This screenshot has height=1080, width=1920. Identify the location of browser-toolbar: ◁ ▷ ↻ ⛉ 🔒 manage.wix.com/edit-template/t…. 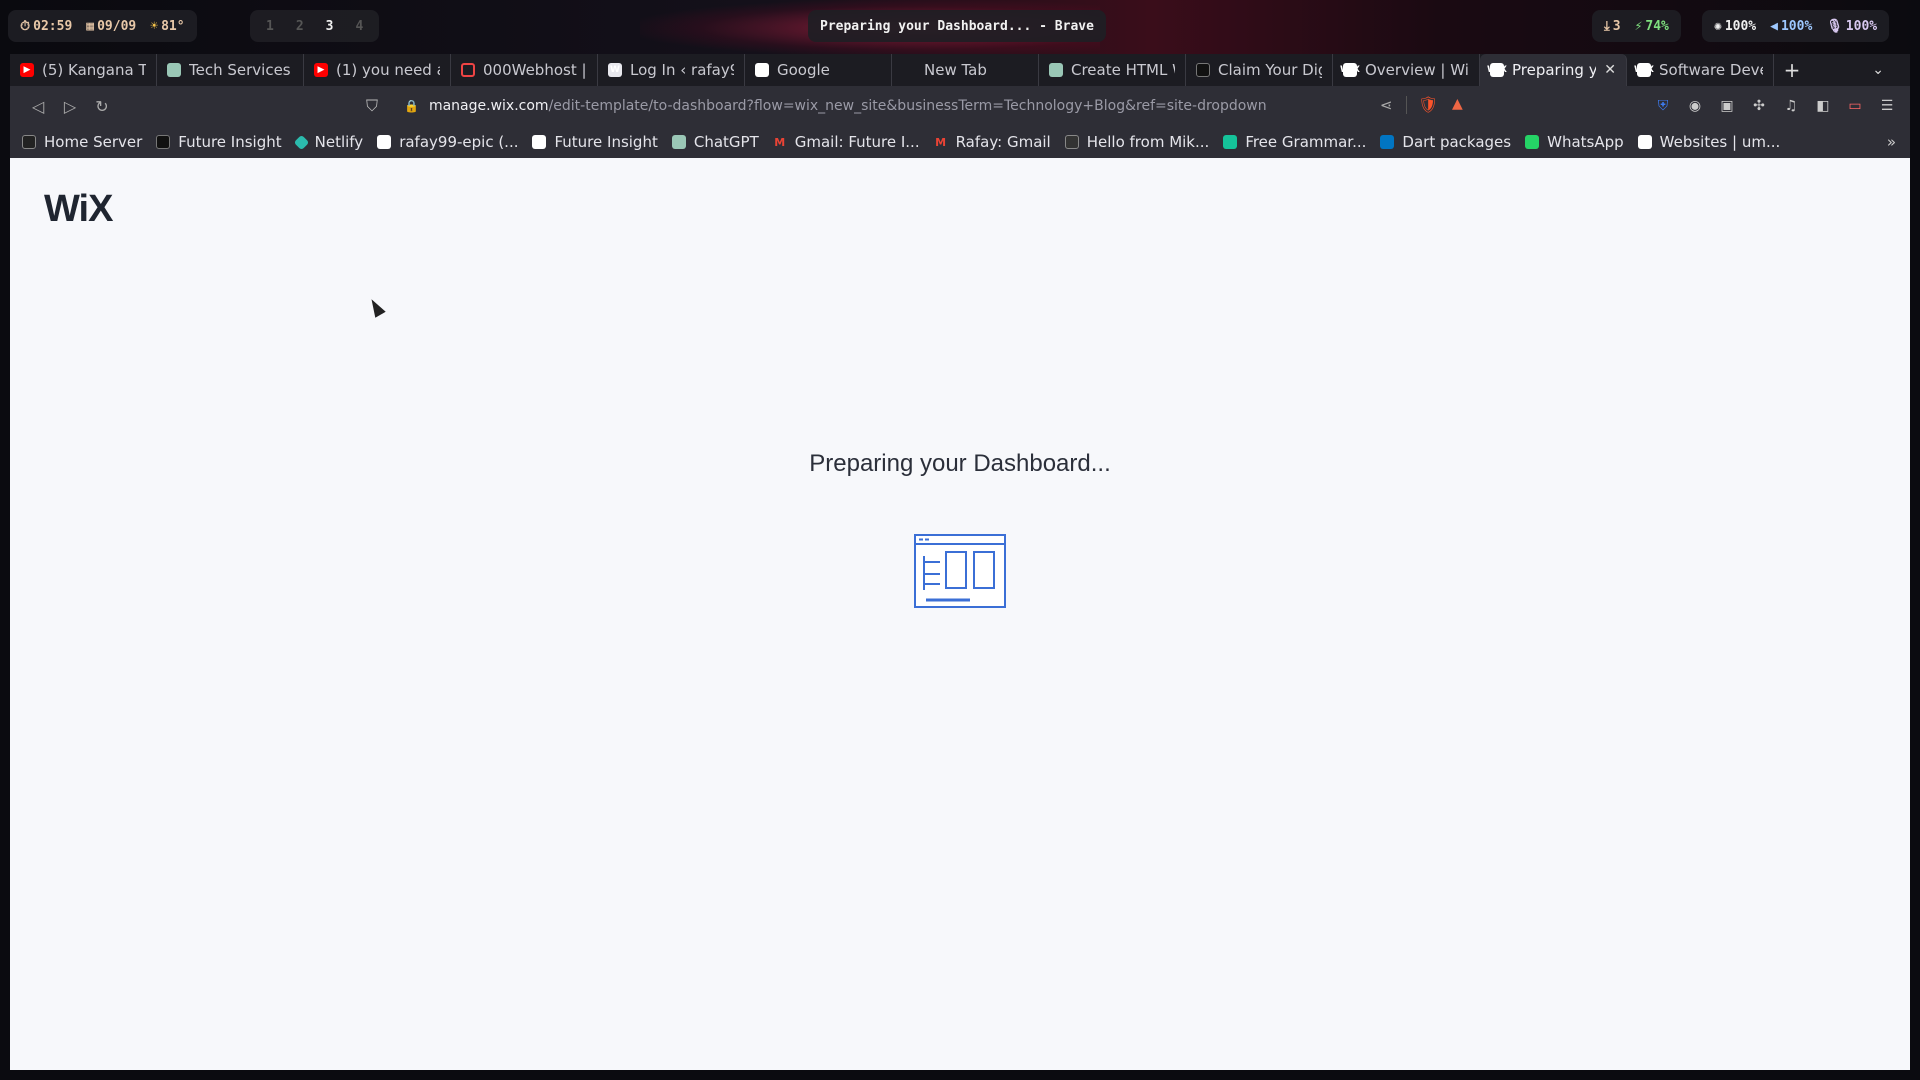
(960, 106).